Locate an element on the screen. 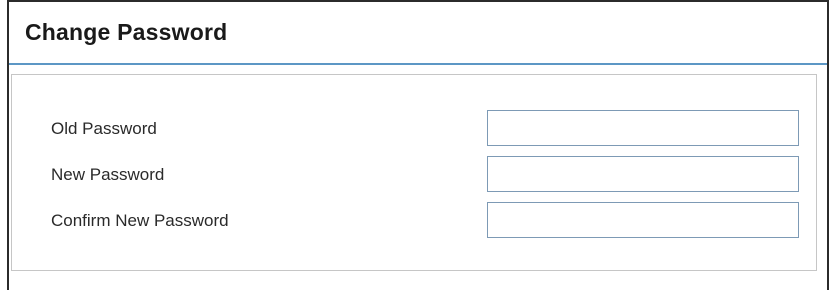 The width and height of the screenshot is (830, 290). new-password-row: New Password is located at coordinates (414, 174).